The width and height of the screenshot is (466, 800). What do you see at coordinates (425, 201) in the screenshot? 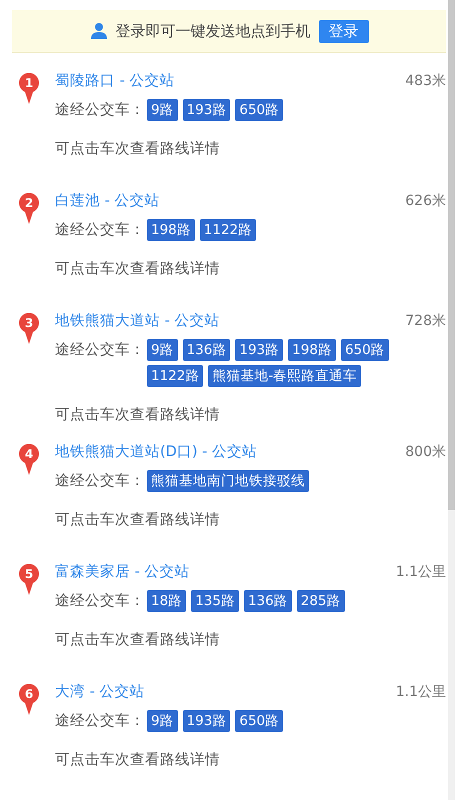
I see `distance: 626米` at bounding box center [425, 201].